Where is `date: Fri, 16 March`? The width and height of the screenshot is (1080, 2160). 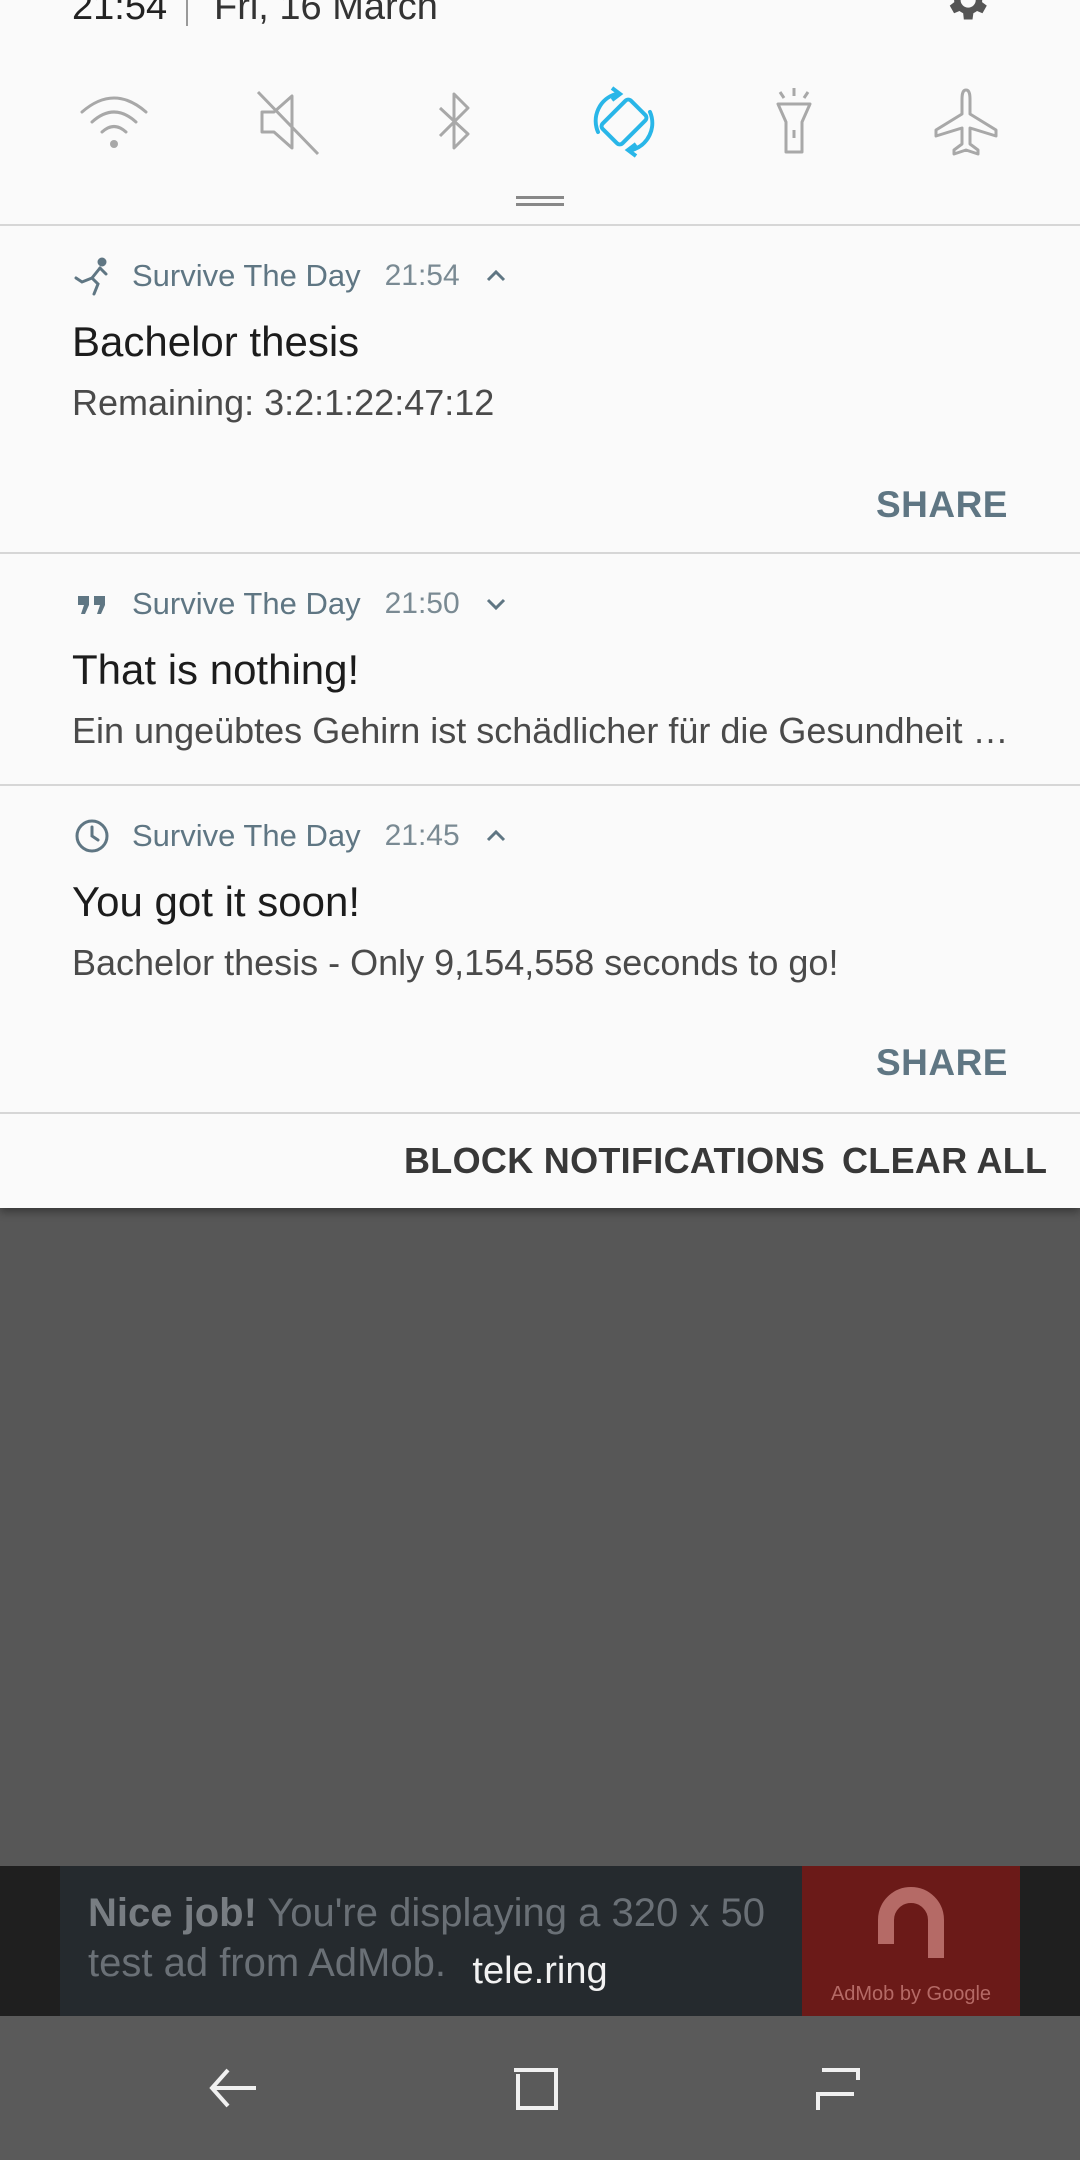 date: Fri, 16 March is located at coordinates (326, 14).